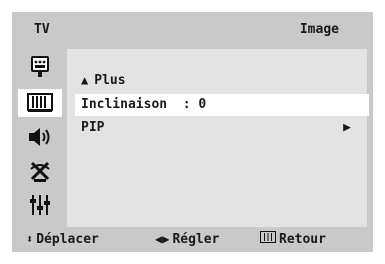  Describe the element at coordinates (192, 30) in the screenshot. I see `menu-header: TV Image` at that location.